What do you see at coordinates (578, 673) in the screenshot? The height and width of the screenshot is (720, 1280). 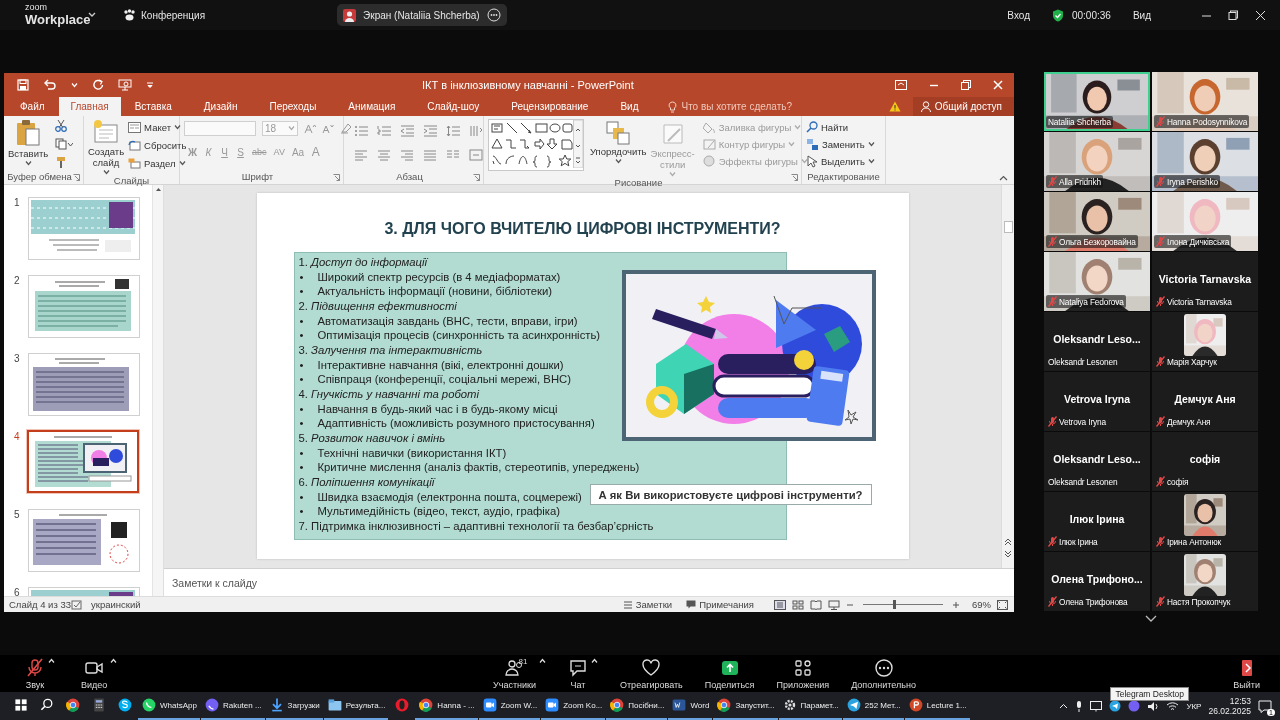 I see `chat-control: Чат` at bounding box center [578, 673].